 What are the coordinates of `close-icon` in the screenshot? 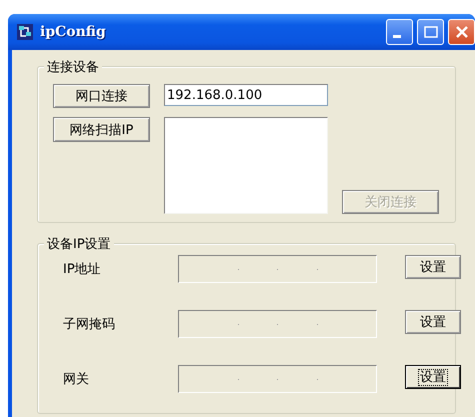 It's located at (461, 32).